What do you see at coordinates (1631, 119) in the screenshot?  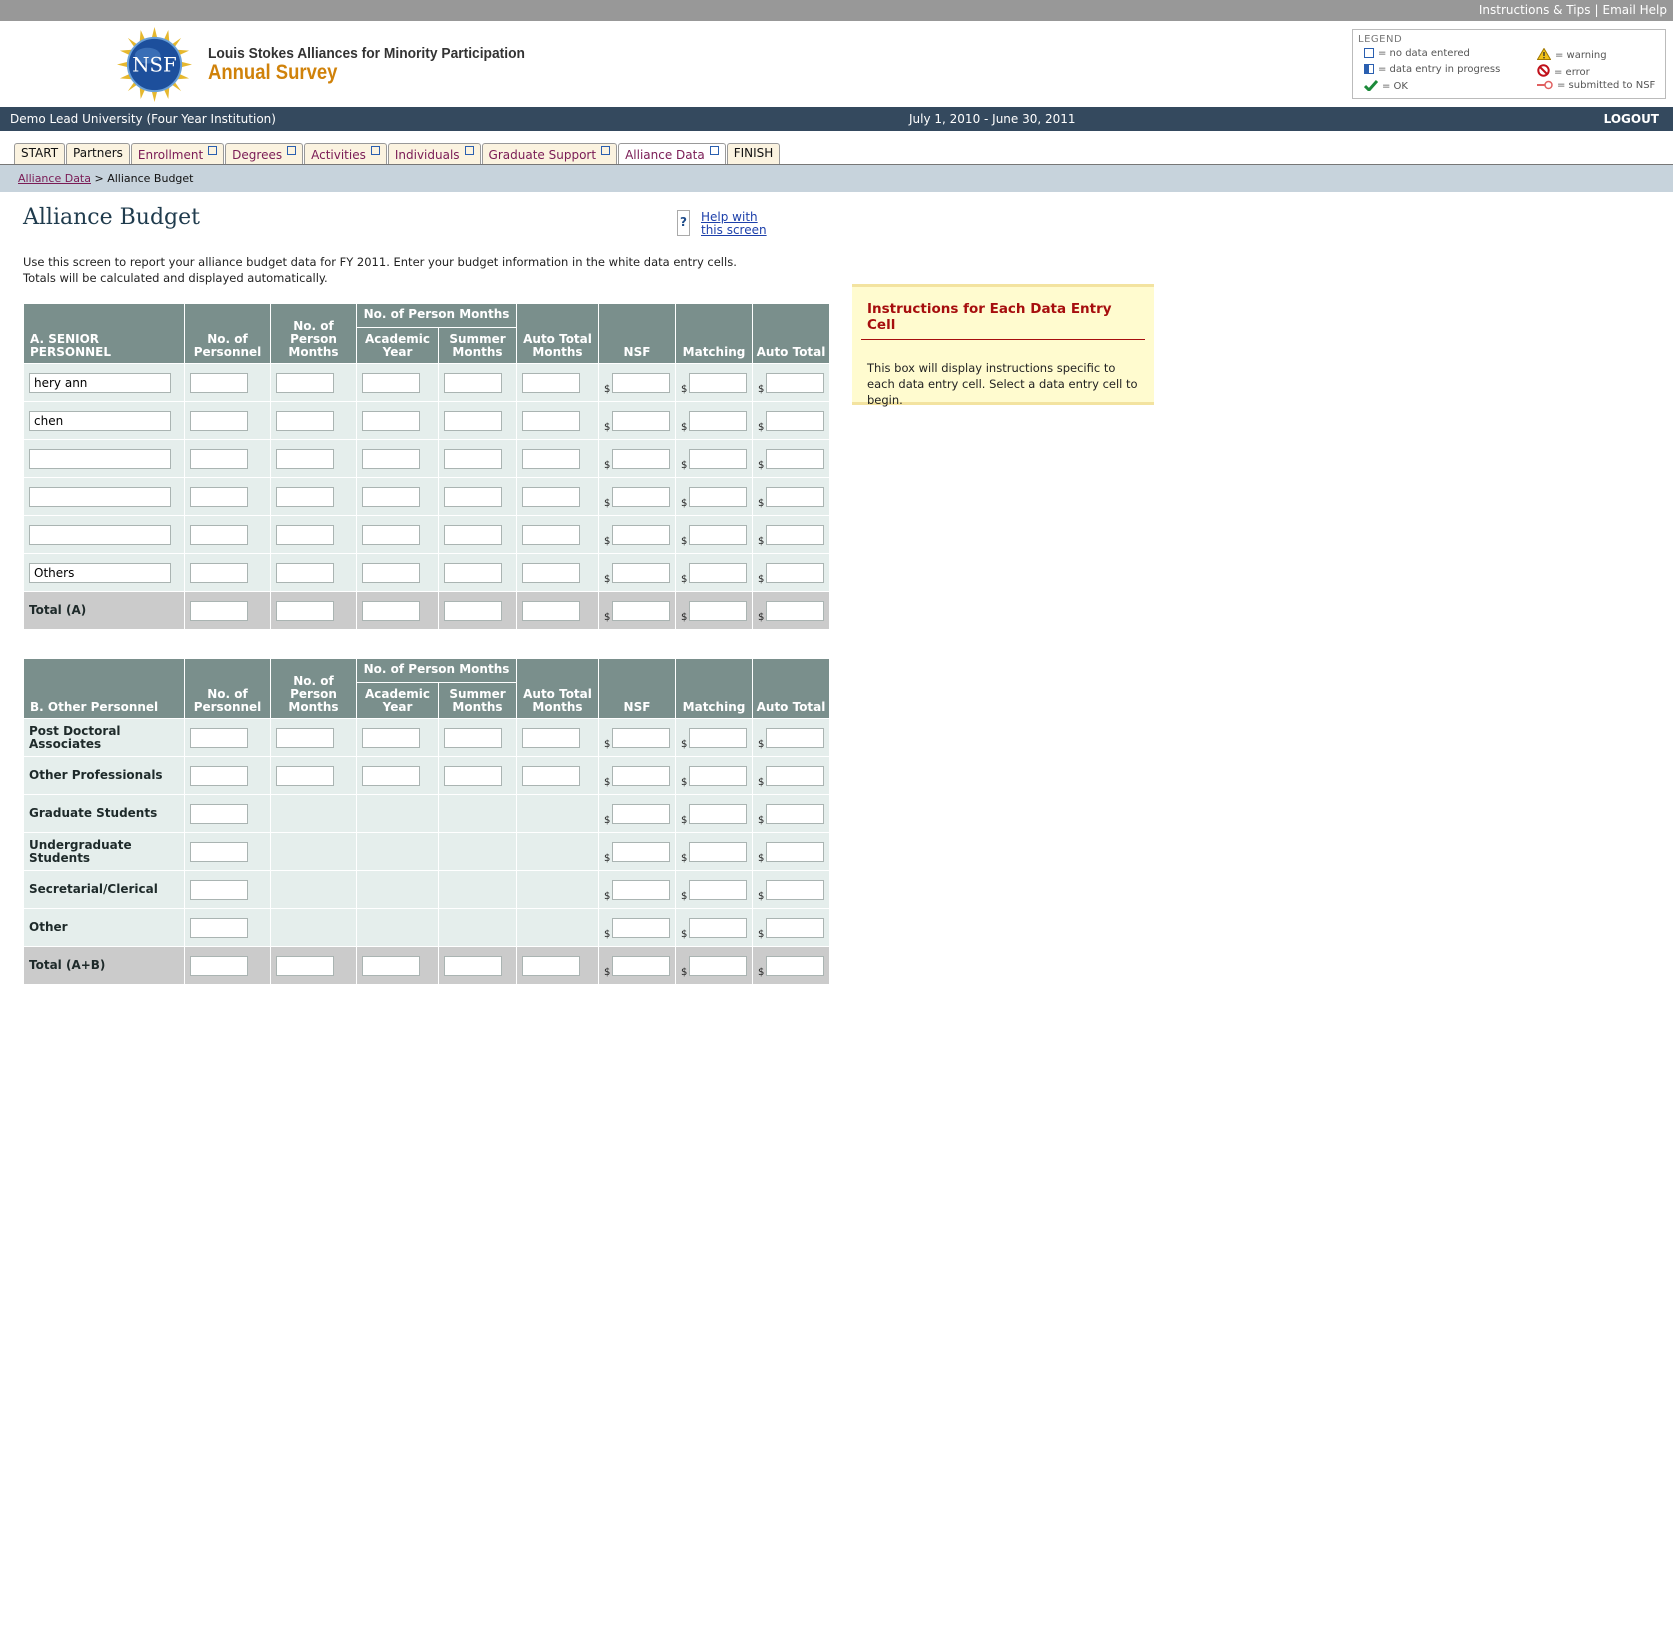 I see `logout-button: LOGOUT` at bounding box center [1631, 119].